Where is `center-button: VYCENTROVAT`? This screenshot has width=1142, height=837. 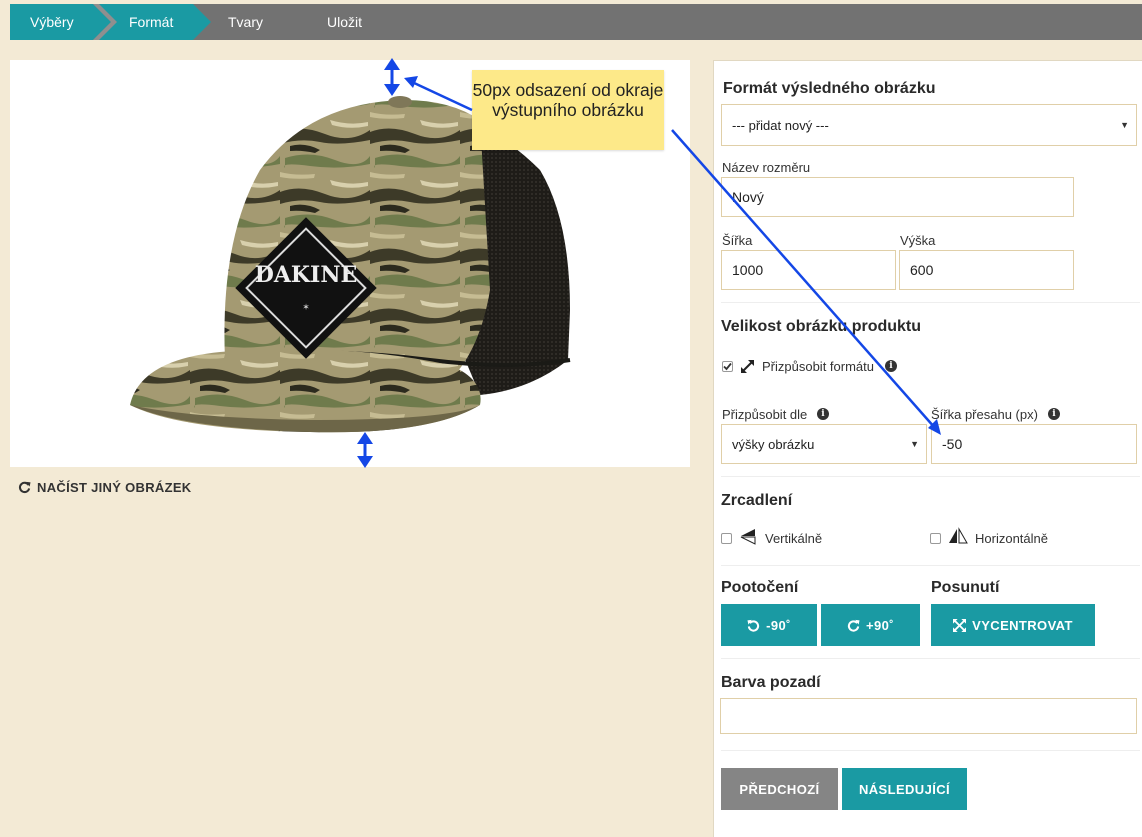 center-button: VYCENTROVAT is located at coordinates (1013, 625).